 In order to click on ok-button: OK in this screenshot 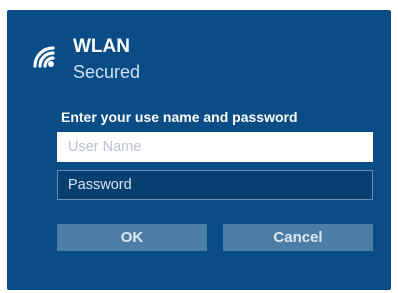, I will do `click(132, 237)`.